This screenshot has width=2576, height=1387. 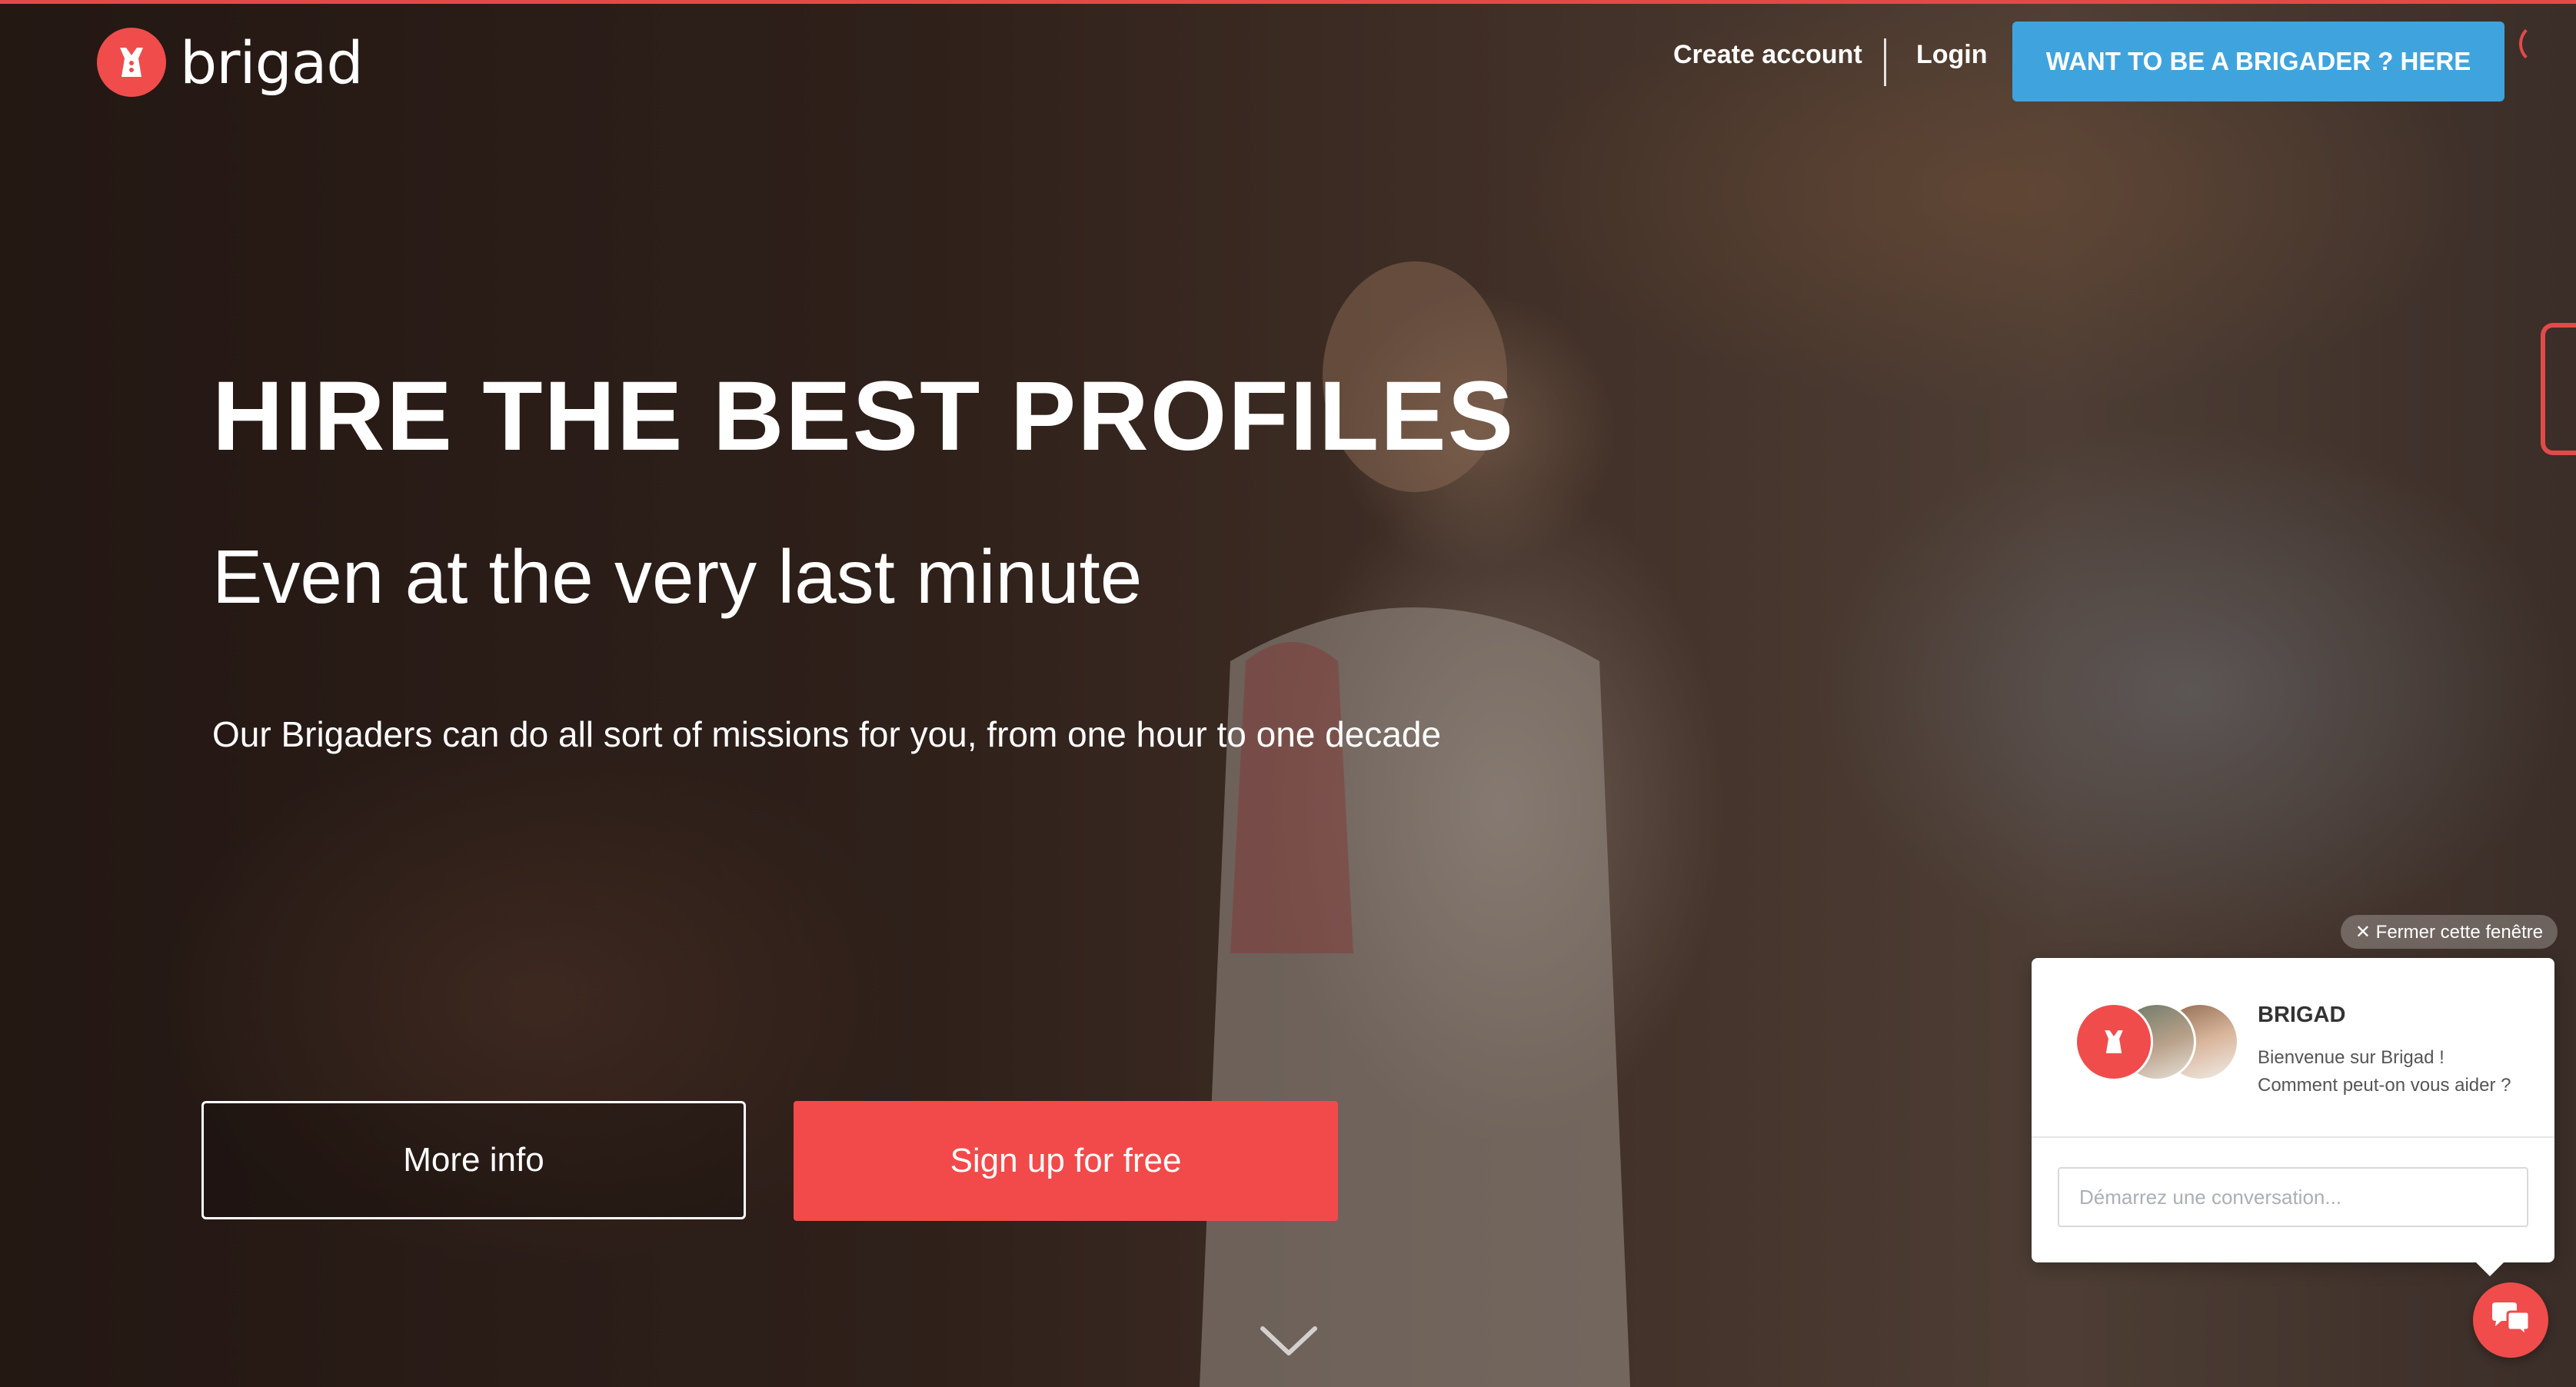 What do you see at coordinates (2558, 389) in the screenshot?
I see `side-tab` at bounding box center [2558, 389].